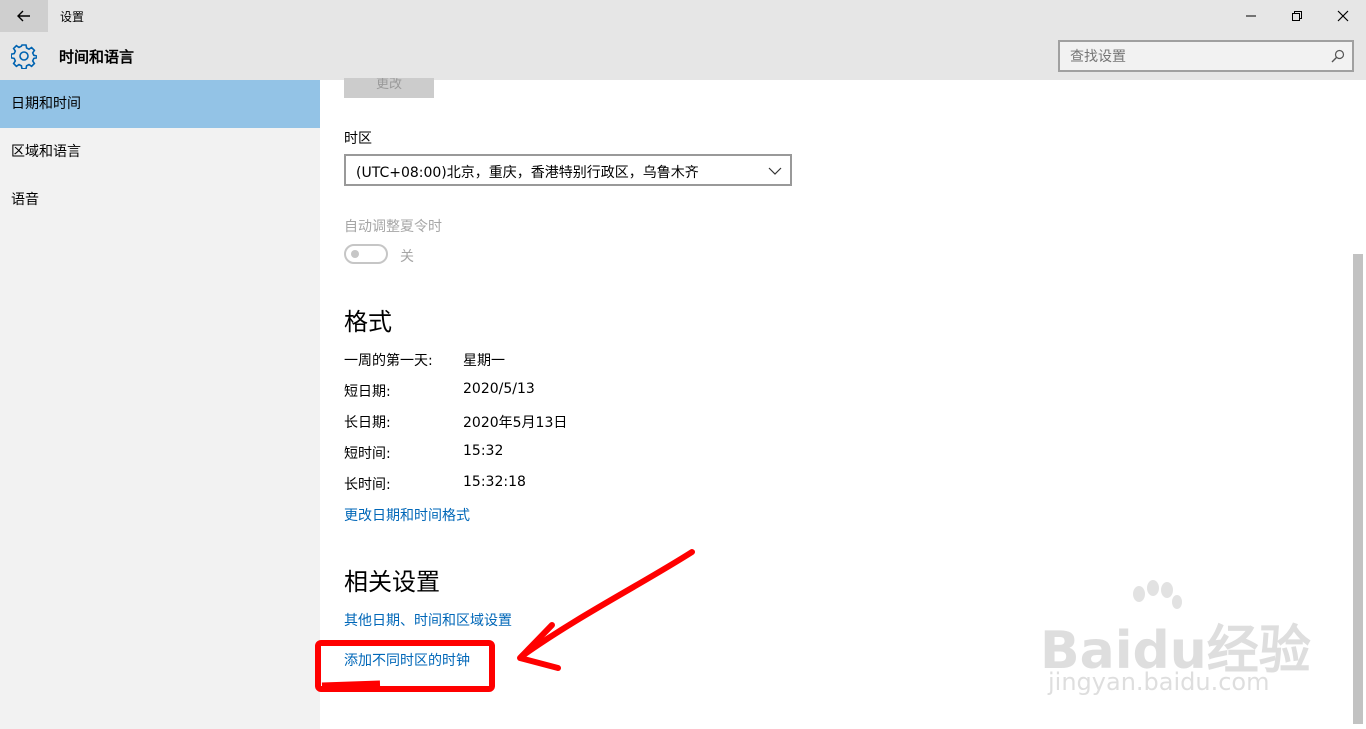 The height and width of the screenshot is (729, 1366). What do you see at coordinates (97, 57) in the screenshot?
I see `page-title: 时间和语言` at bounding box center [97, 57].